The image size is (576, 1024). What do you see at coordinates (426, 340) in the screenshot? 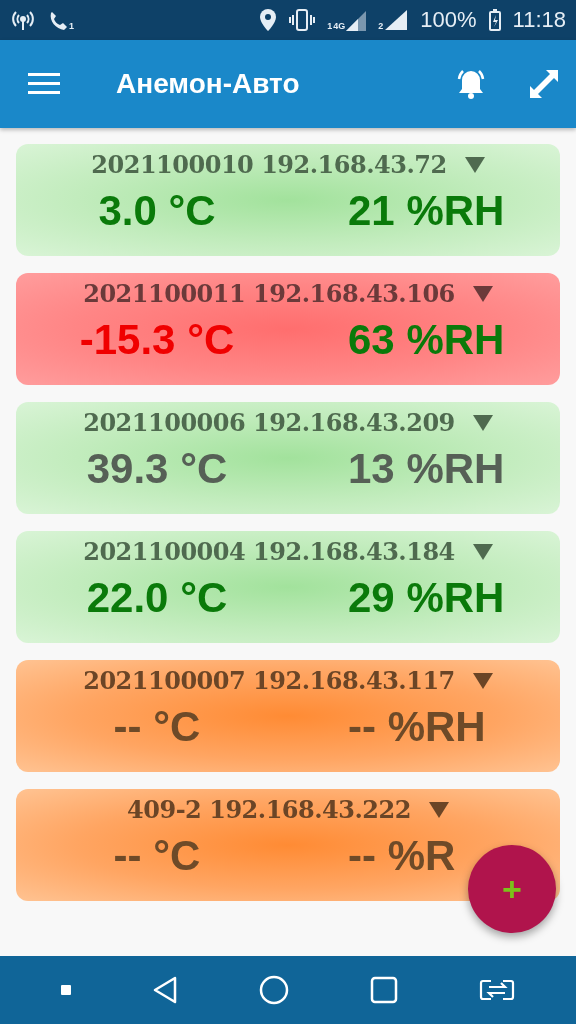
I see `humidity-reading: 63 %RH` at bounding box center [426, 340].